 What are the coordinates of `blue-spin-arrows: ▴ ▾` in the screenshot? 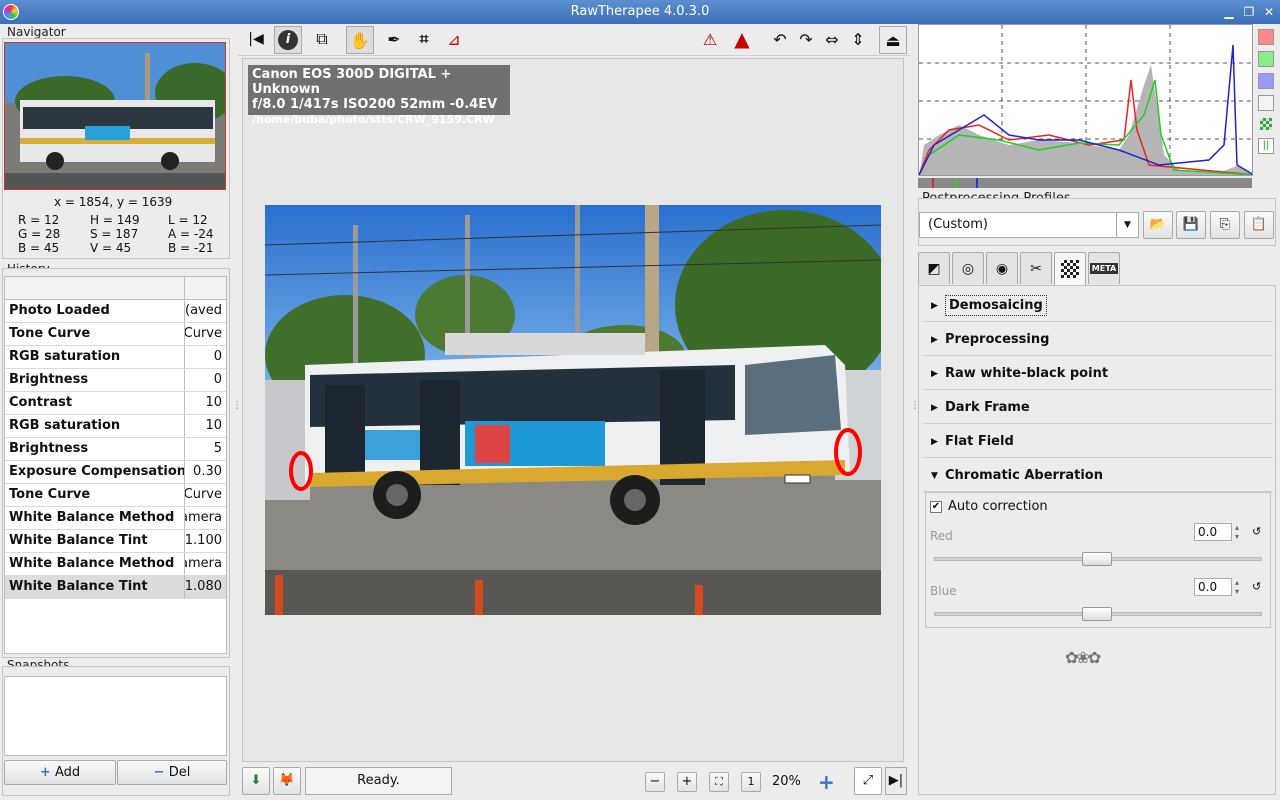 It's located at (1237, 587).